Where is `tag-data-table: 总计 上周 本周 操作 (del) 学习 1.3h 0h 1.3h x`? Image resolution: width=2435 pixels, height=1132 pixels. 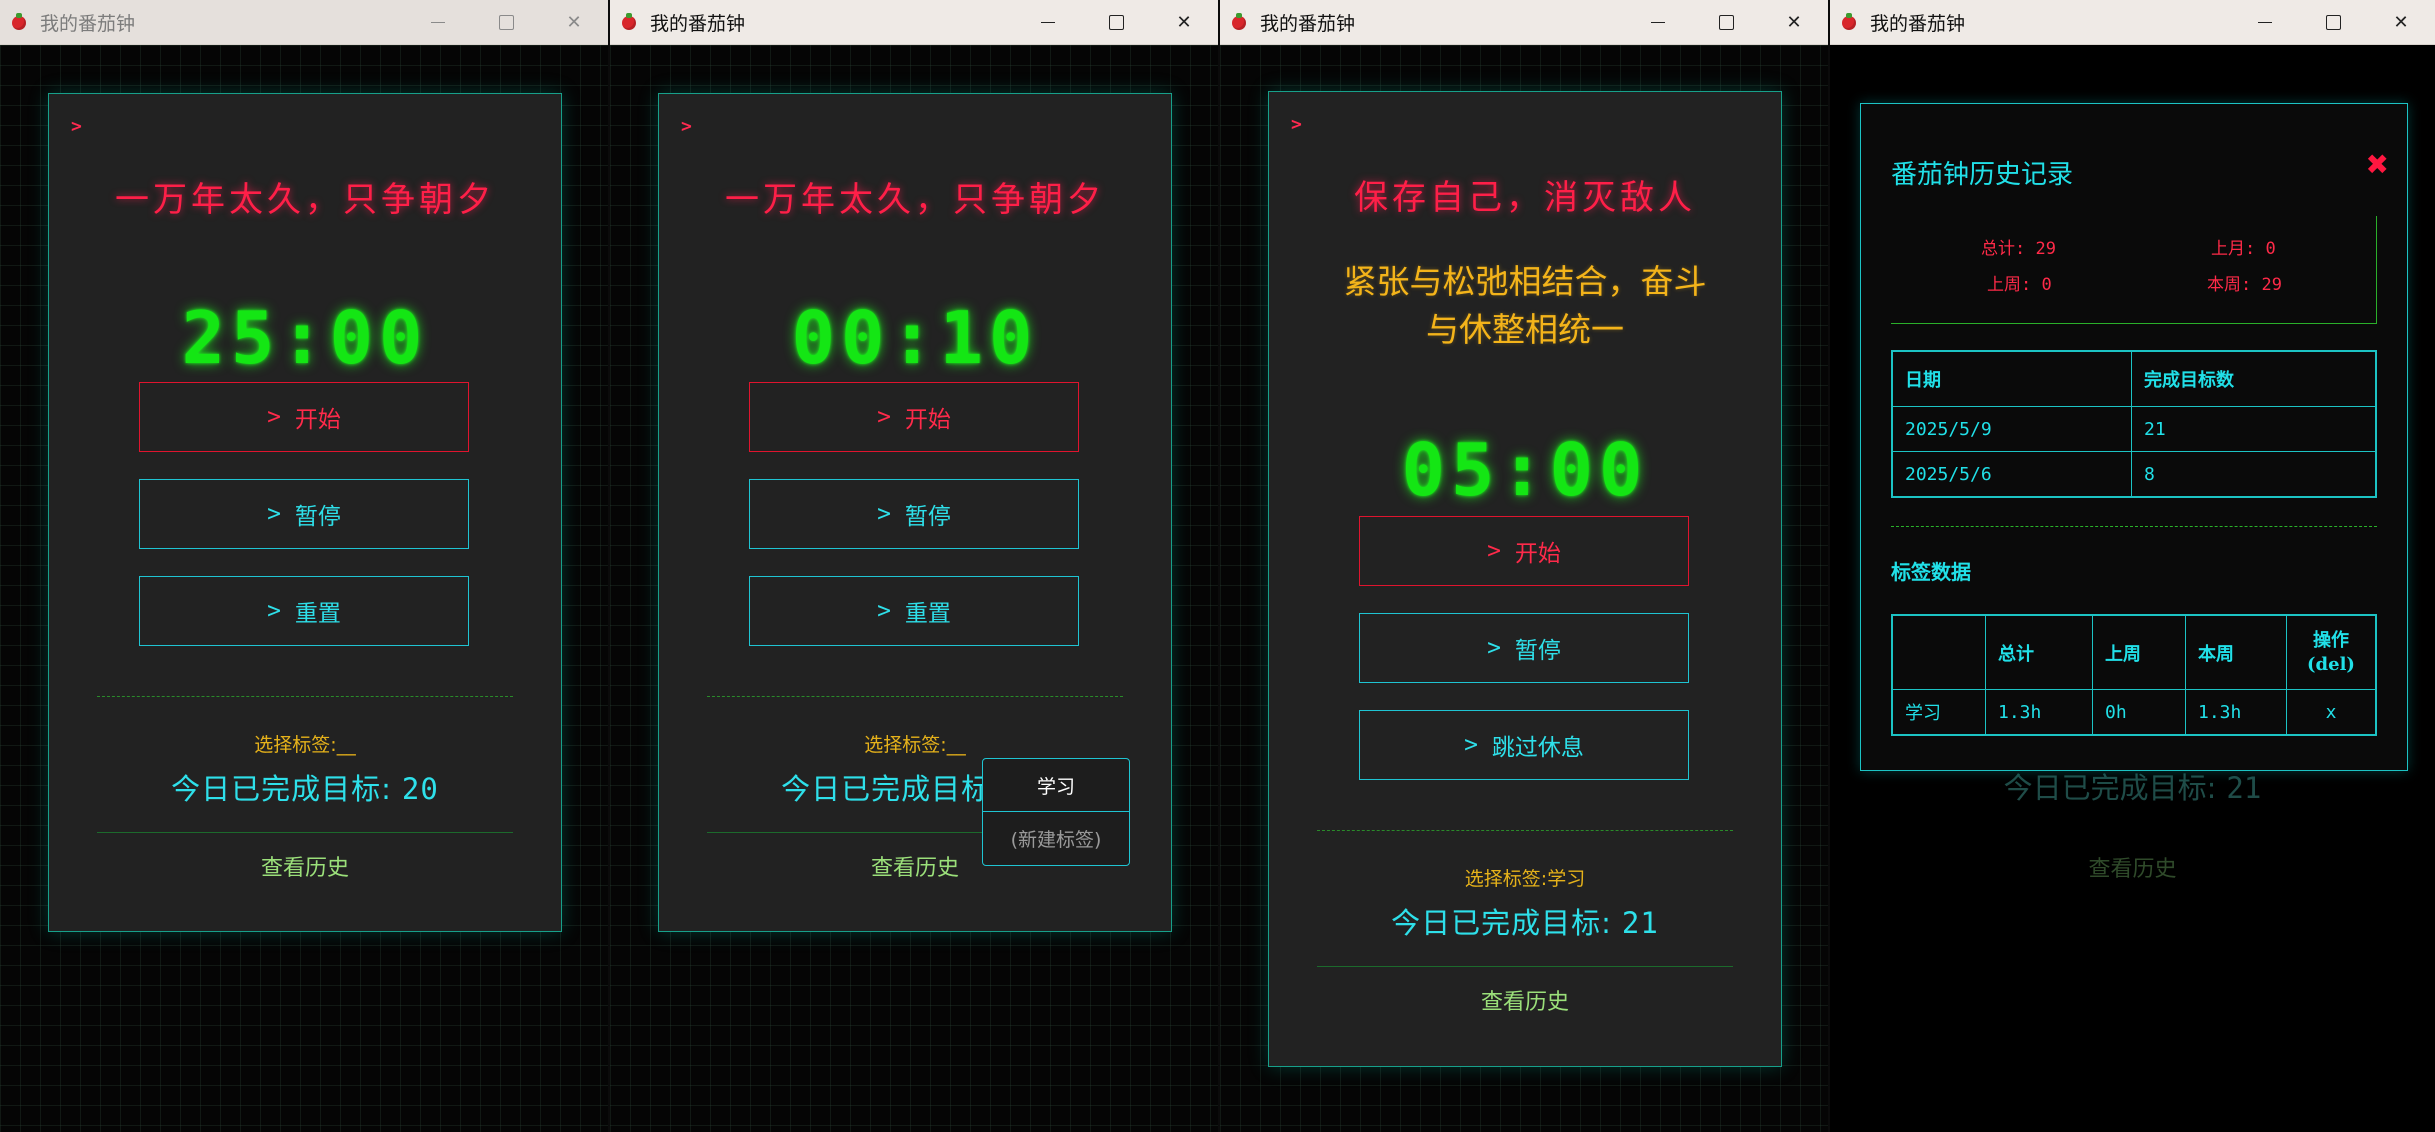
tag-data-table: 总计 上周 本周 操作 (del) 学习 1.3h 0h 1.3h x is located at coordinates (2134, 675).